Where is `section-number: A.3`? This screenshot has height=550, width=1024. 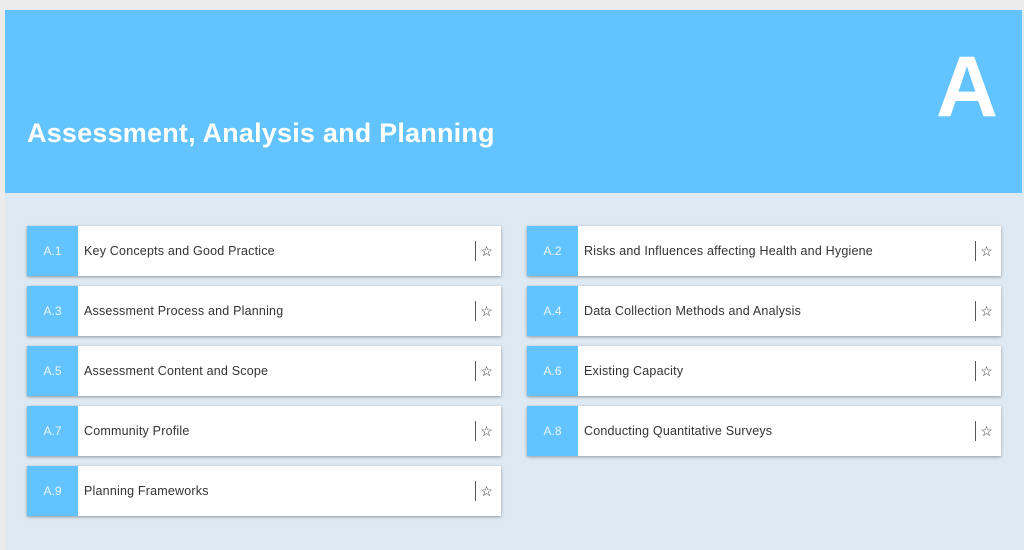
section-number: A.3 is located at coordinates (52, 311).